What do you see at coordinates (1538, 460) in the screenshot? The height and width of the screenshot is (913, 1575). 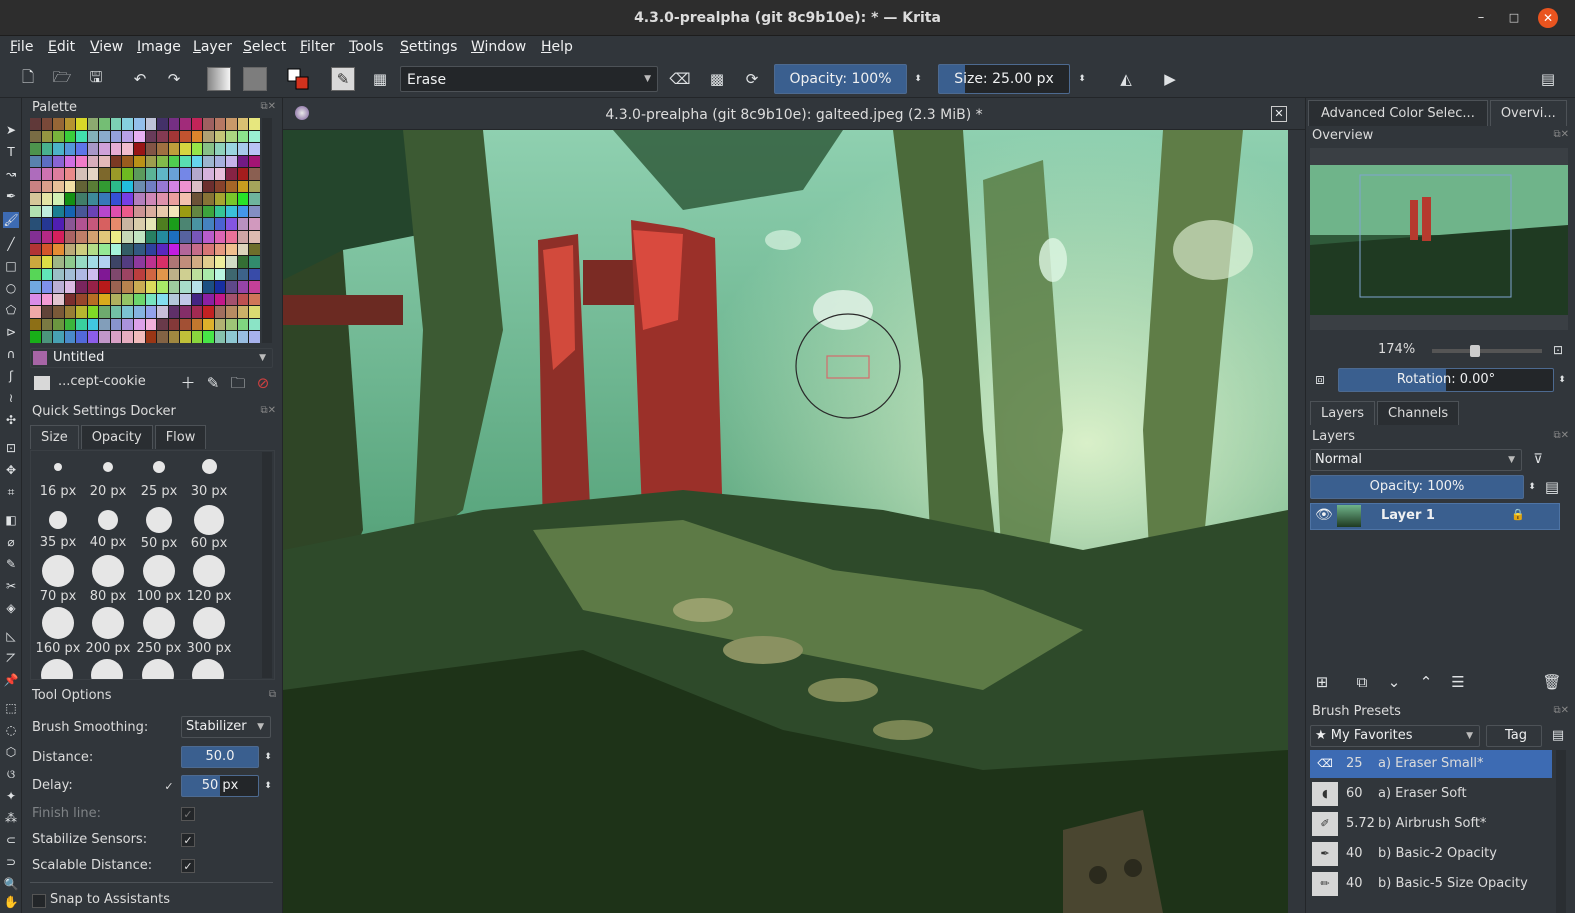 I see `filter-icon: ⊽` at bounding box center [1538, 460].